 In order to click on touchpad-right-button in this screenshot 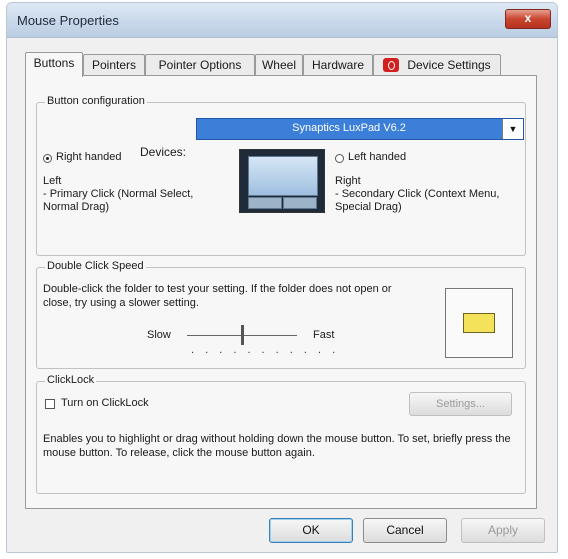, I will do `click(300, 203)`.